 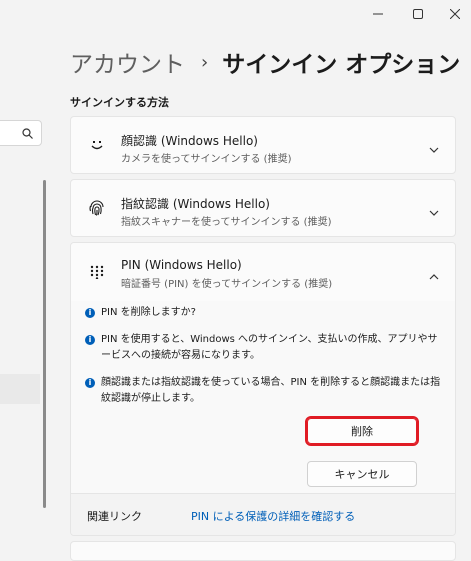 I want to click on breadcrumb: アカウント › サインイン オプション, so click(x=265, y=62).